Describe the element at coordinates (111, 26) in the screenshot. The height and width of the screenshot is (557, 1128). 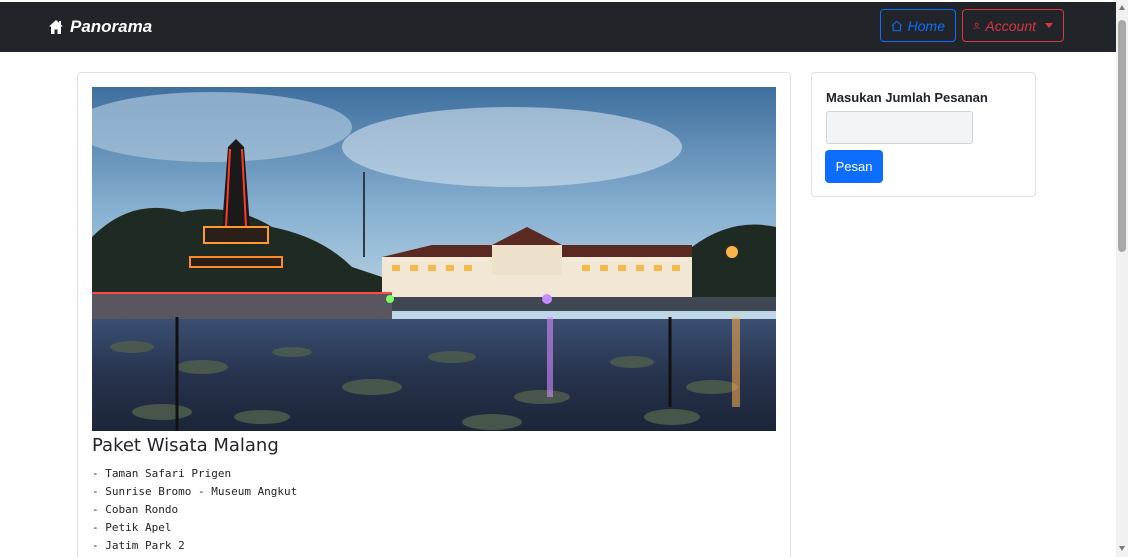
I see `brand-name: Panorama` at that location.